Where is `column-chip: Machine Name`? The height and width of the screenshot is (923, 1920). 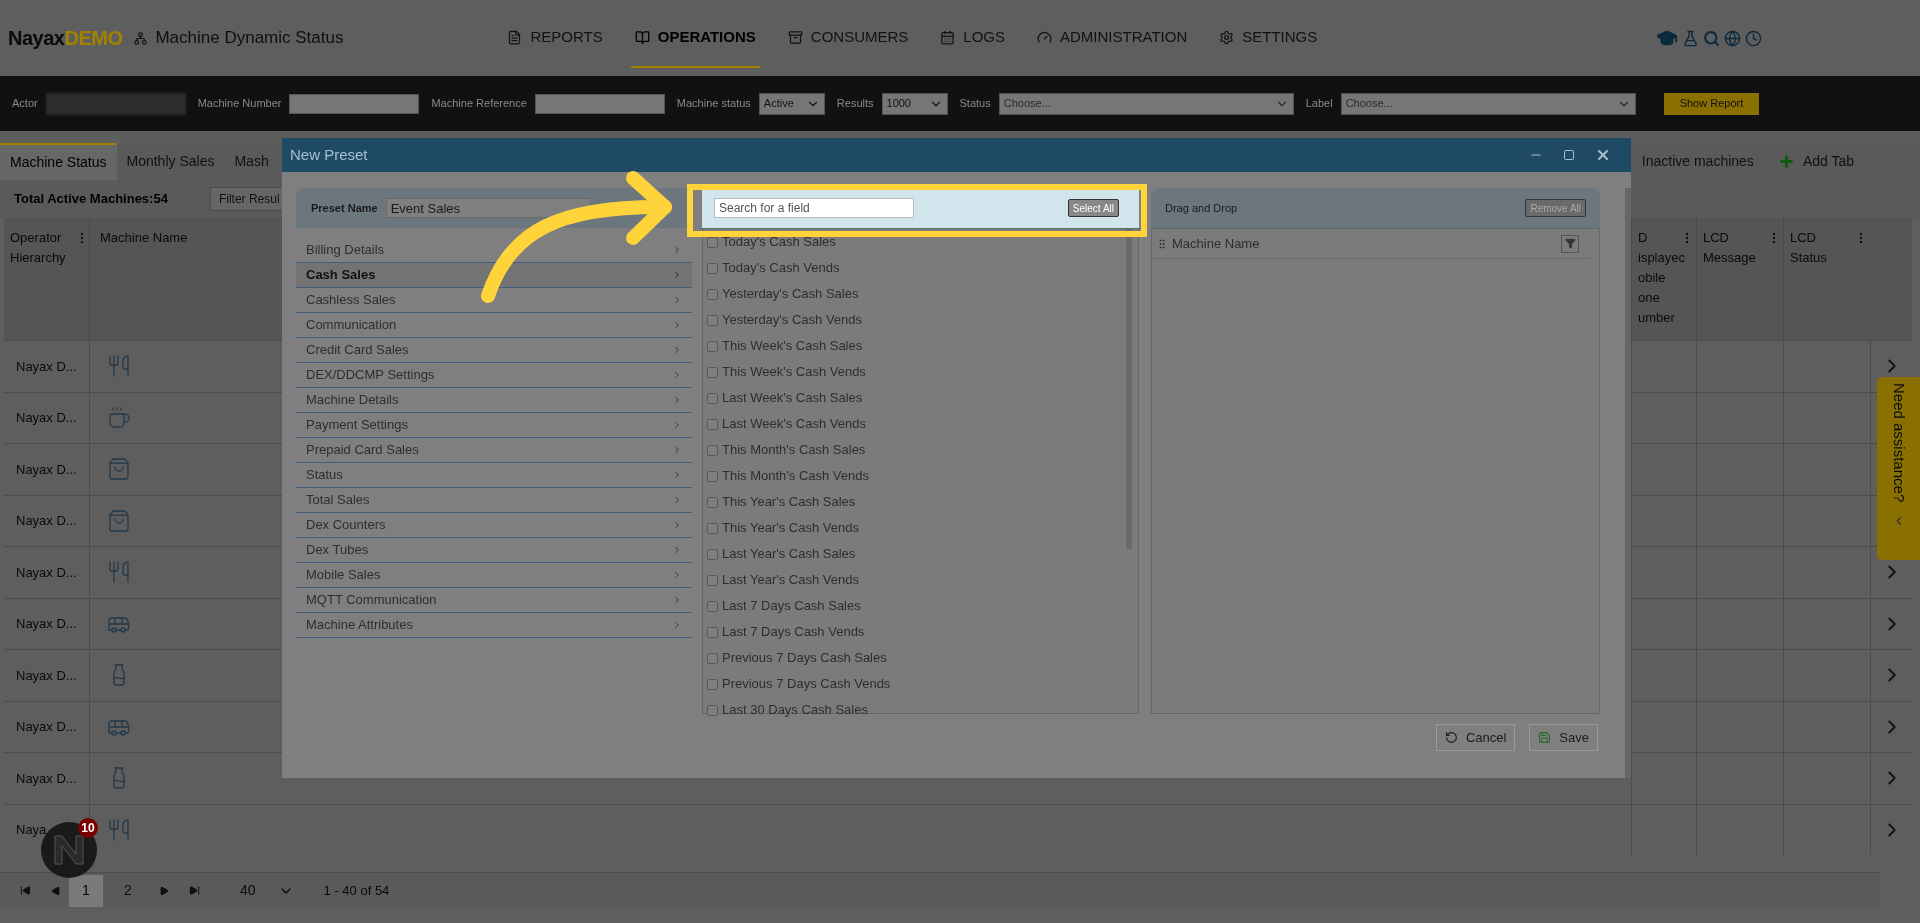 column-chip: Machine Name is located at coordinates (1371, 244).